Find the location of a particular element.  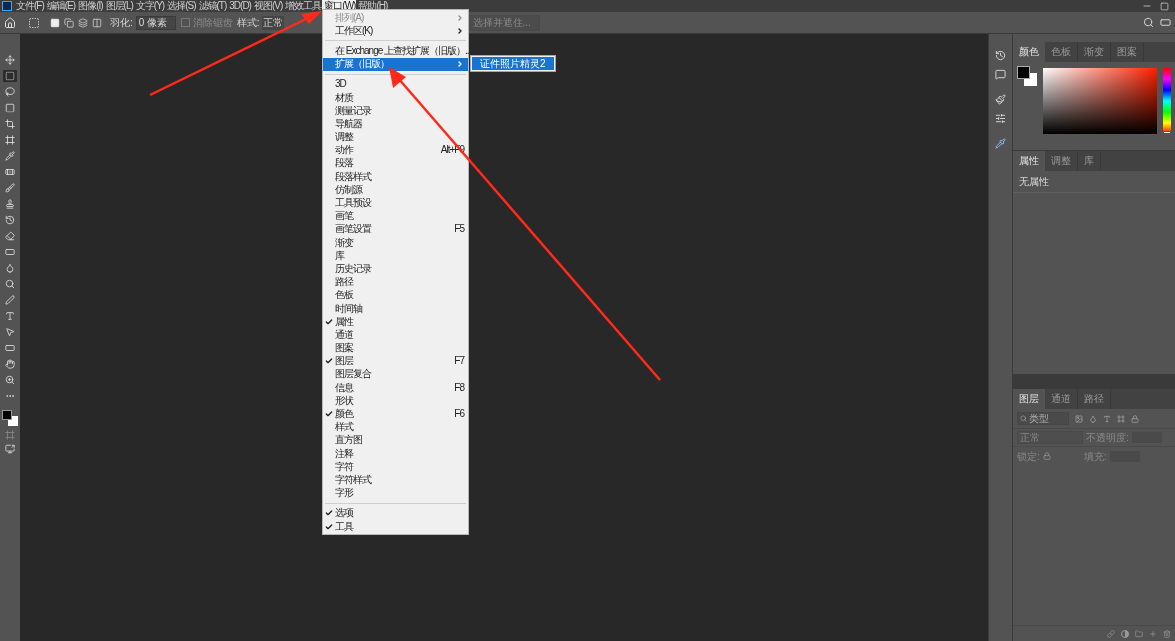

panel-tab: 通道 is located at coordinates (1061, 399).